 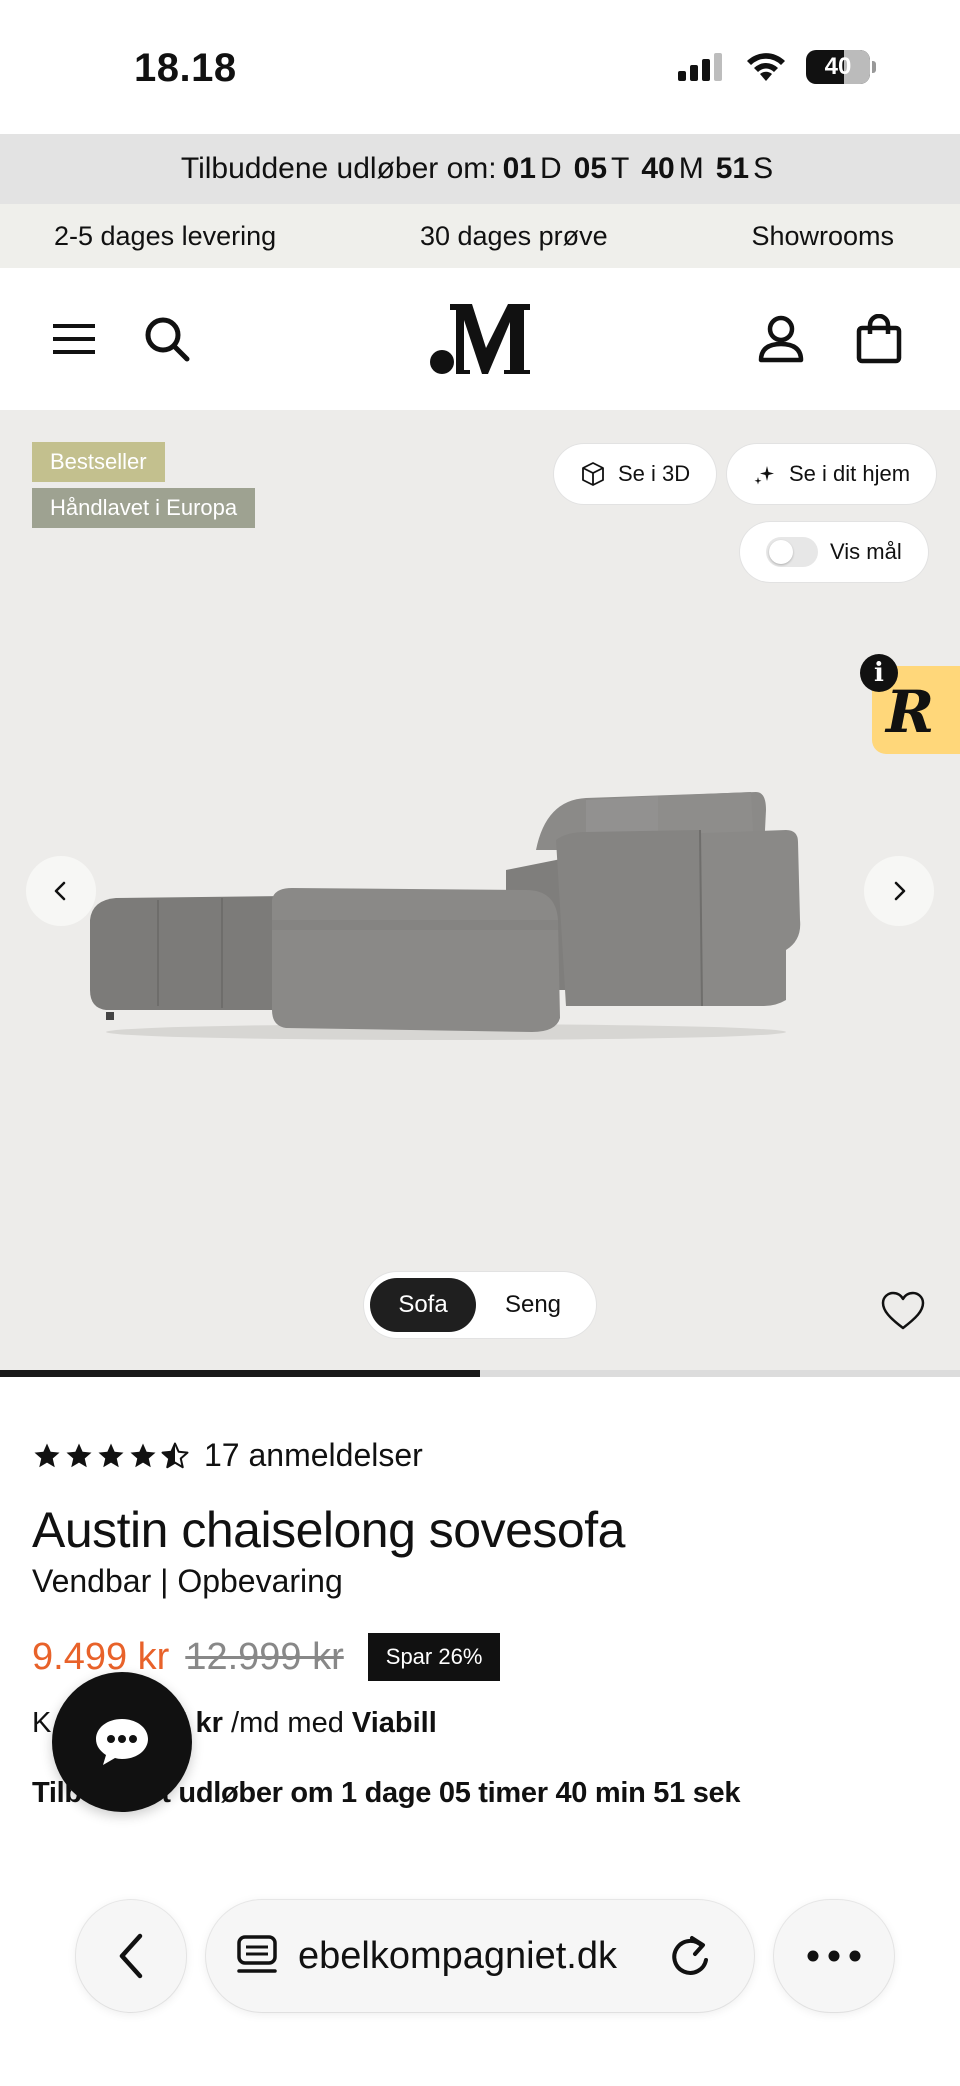 I want to click on rating-stars, so click(x=111, y=1456).